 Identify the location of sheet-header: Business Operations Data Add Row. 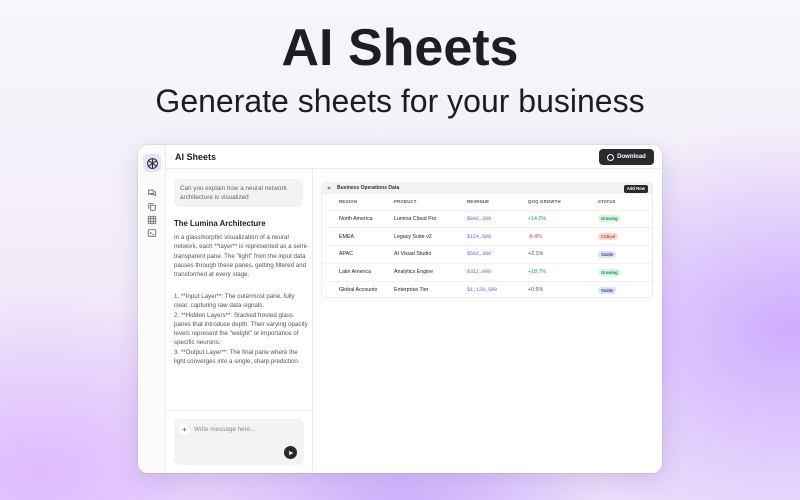
(487, 188).